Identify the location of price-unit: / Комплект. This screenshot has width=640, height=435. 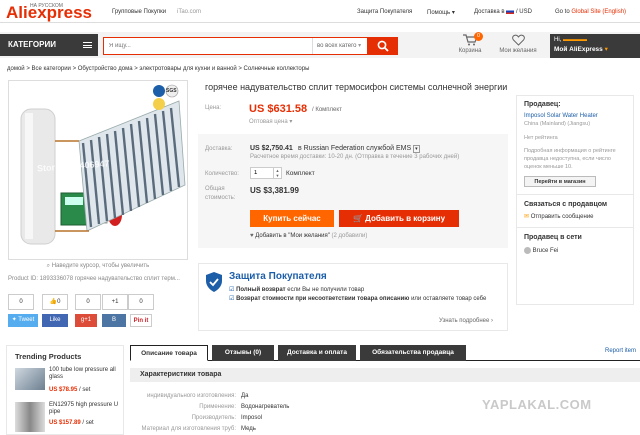
(327, 110).